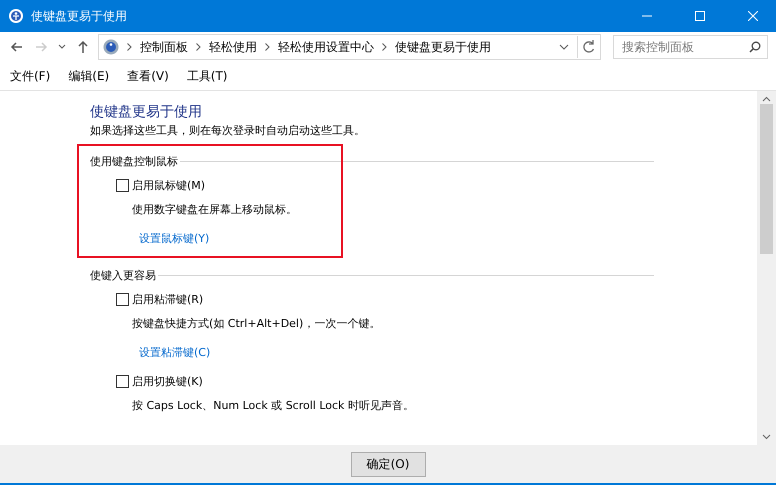 The image size is (776, 485). Describe the element at coordinates (174, 238) in the screenshot. I see `settings-link: 设置鼠标键(Y)` at that location.